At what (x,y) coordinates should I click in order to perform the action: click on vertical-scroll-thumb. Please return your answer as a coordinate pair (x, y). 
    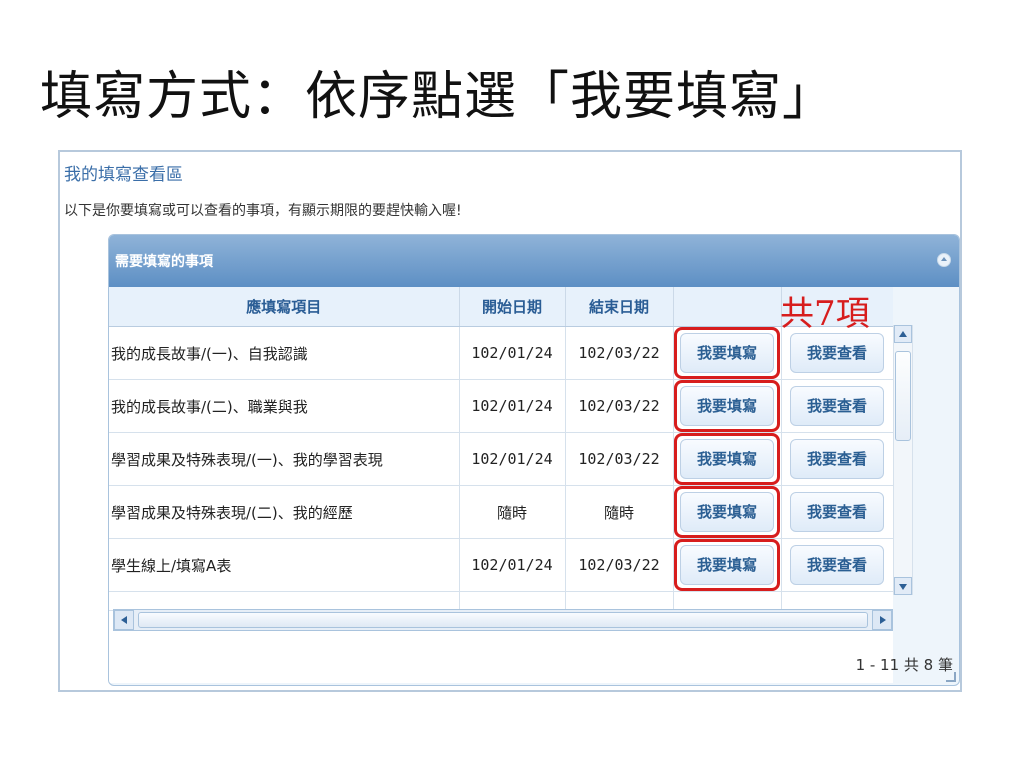
    Looking at the image, I should click on (903, 396).